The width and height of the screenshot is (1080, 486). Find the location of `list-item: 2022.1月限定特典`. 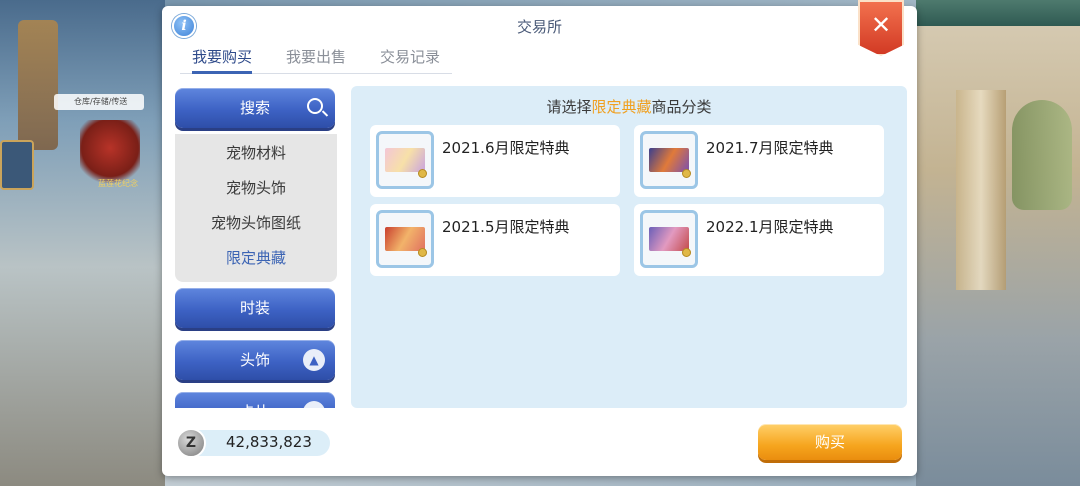

list-item: 2022.1月限定特典 is located at coordinates (759, 240).